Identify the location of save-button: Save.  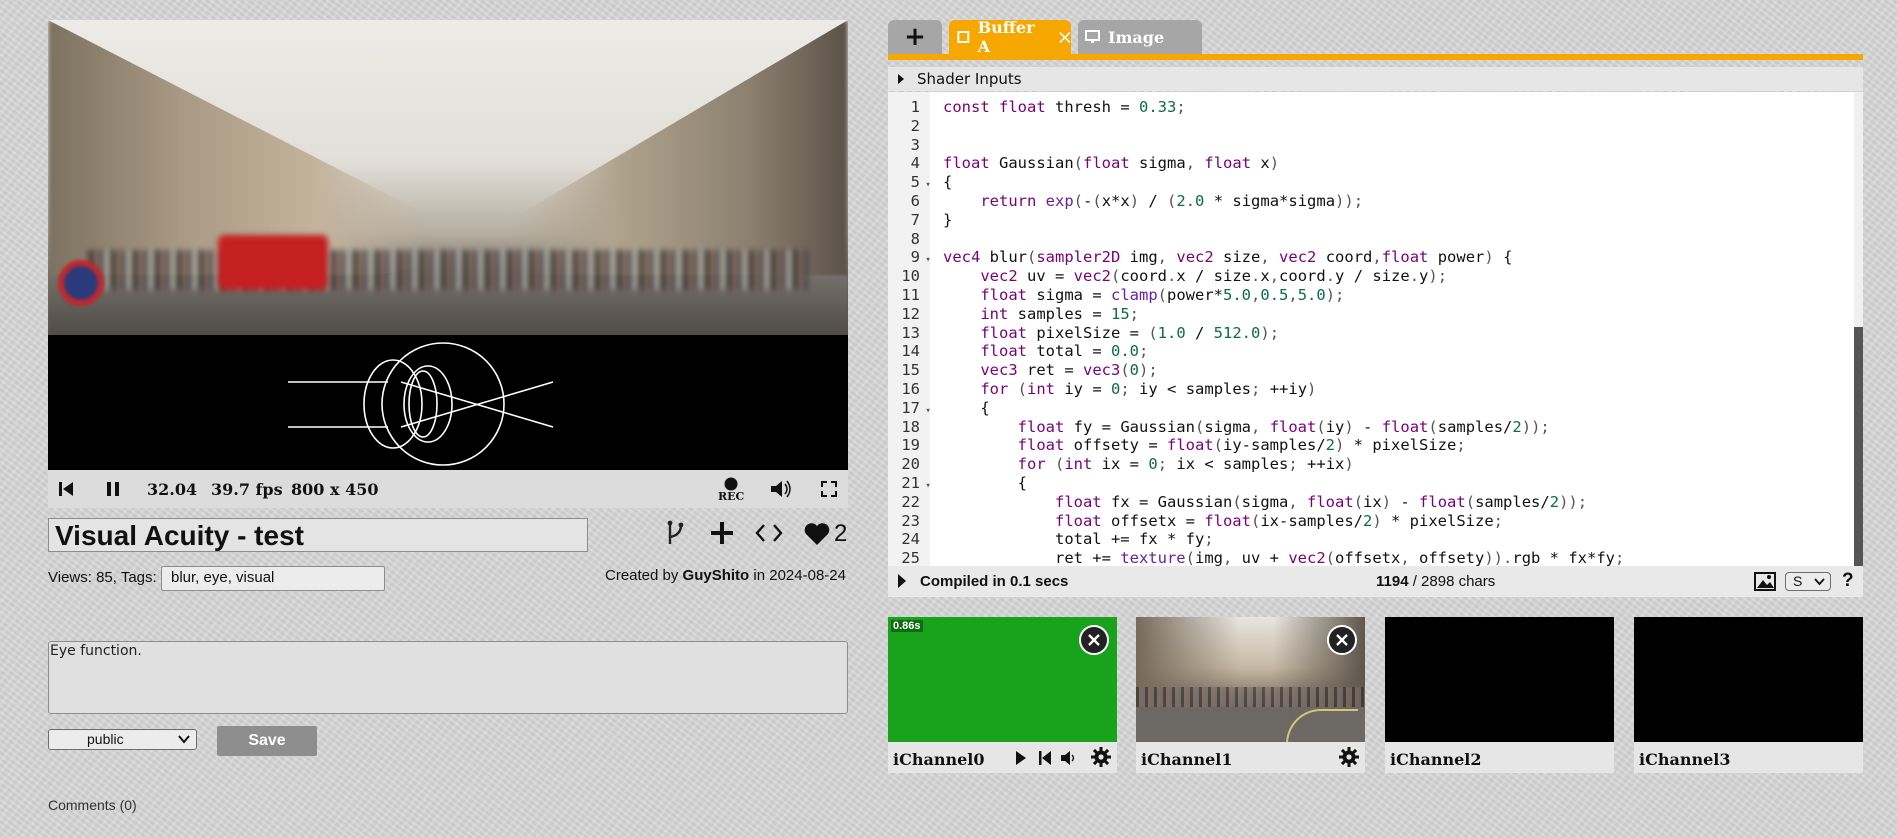
(267, 741).